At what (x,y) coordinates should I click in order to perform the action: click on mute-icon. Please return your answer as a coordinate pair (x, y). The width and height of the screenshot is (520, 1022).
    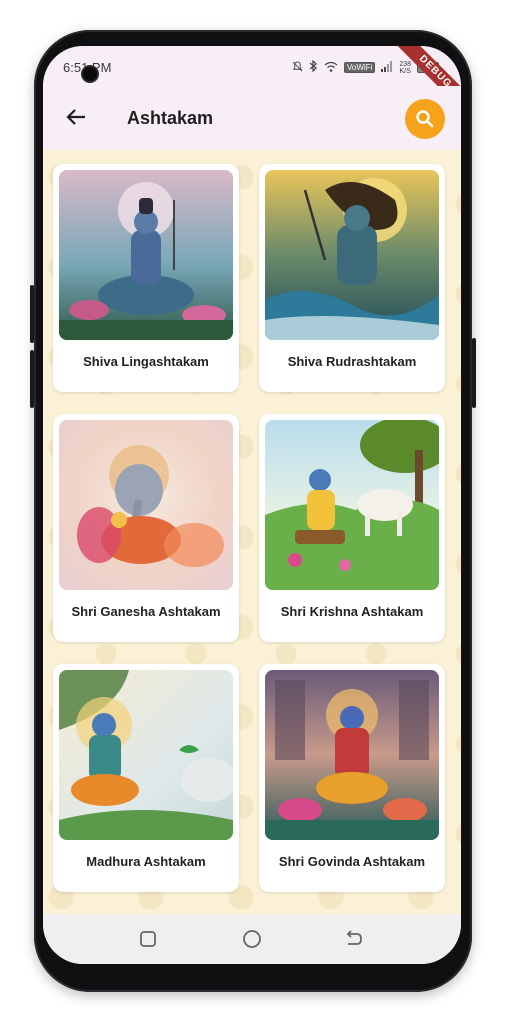
    Looking at the image, I should click on (297, 67).